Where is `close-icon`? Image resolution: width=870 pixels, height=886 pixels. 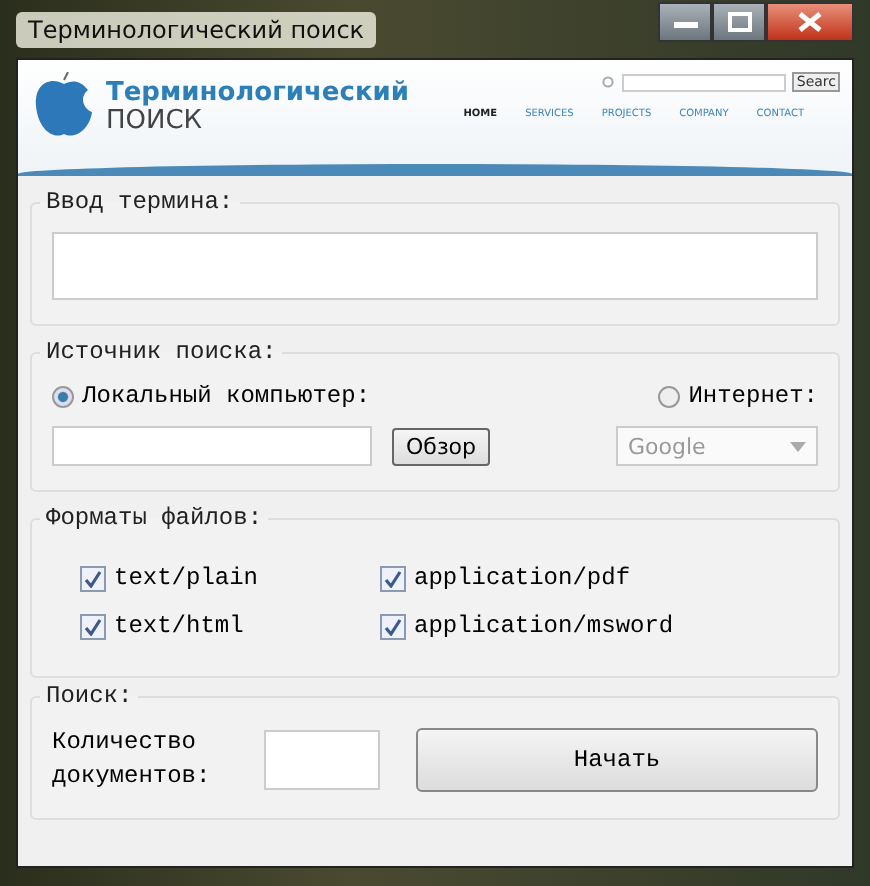 close-icon is located at coordinates (810, 21).